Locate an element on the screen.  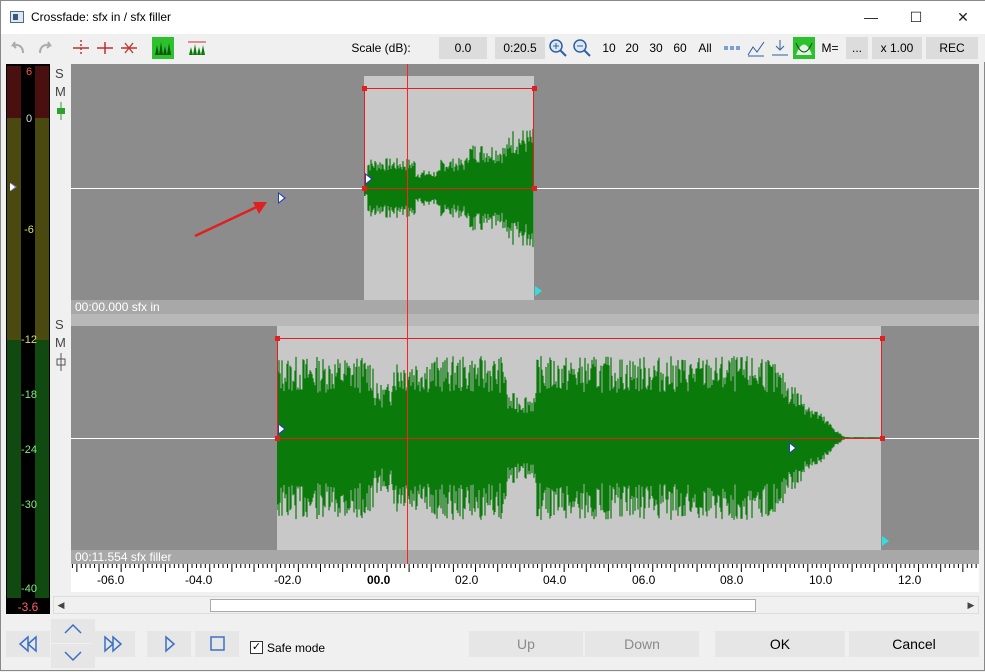
meter-label: -40 is located at coordinates (29, 589).